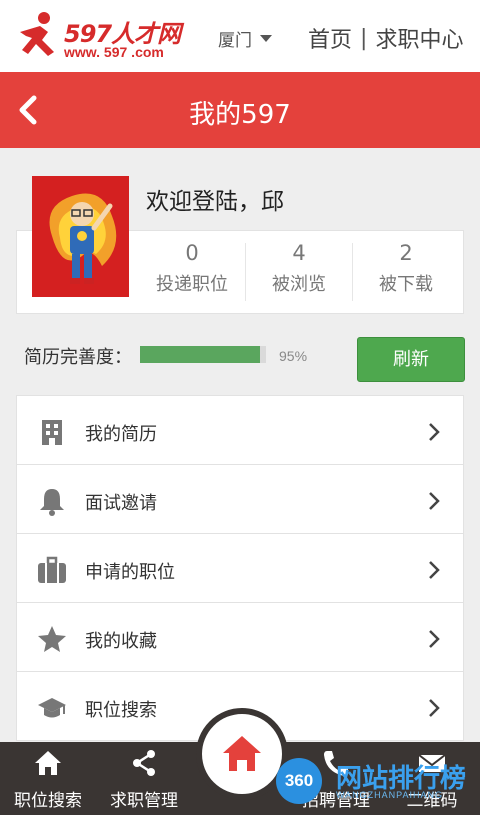 The image size is (480, 815). What do you see at coordinates (378, 785) in the screenshot?
I see `watermark: 360 网站排行榜 WANGZHANPAIHANG` at bounding box center [378, 785].